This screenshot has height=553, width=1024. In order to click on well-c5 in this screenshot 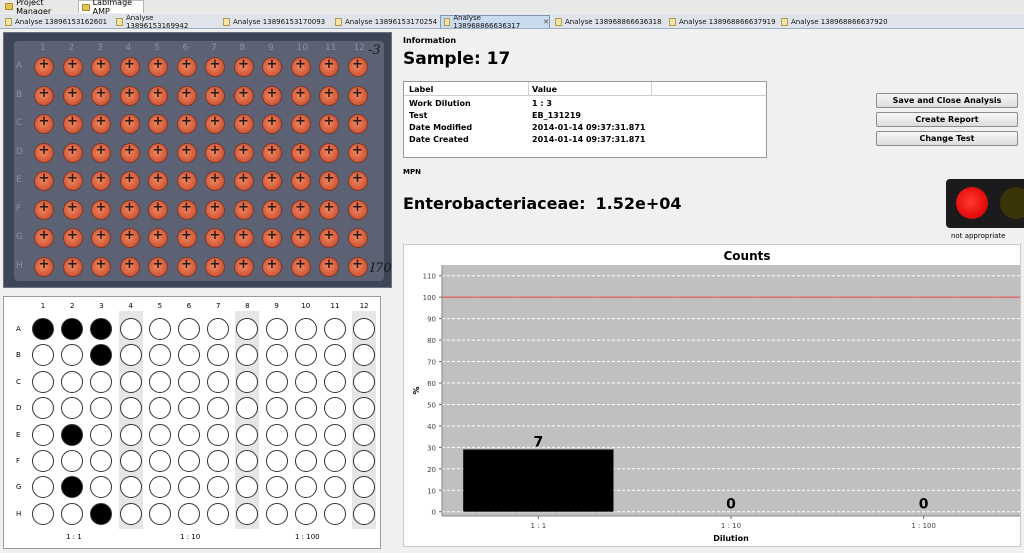, I will do `click(159, 381)`.